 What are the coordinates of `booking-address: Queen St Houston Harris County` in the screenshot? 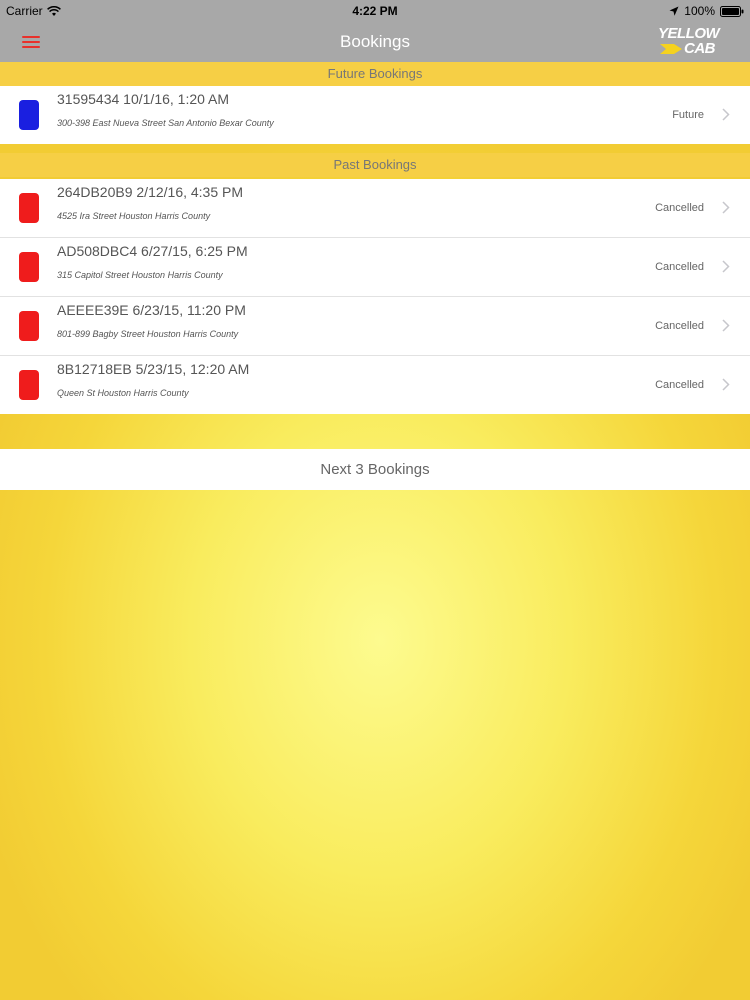 It's located at (123, 393).